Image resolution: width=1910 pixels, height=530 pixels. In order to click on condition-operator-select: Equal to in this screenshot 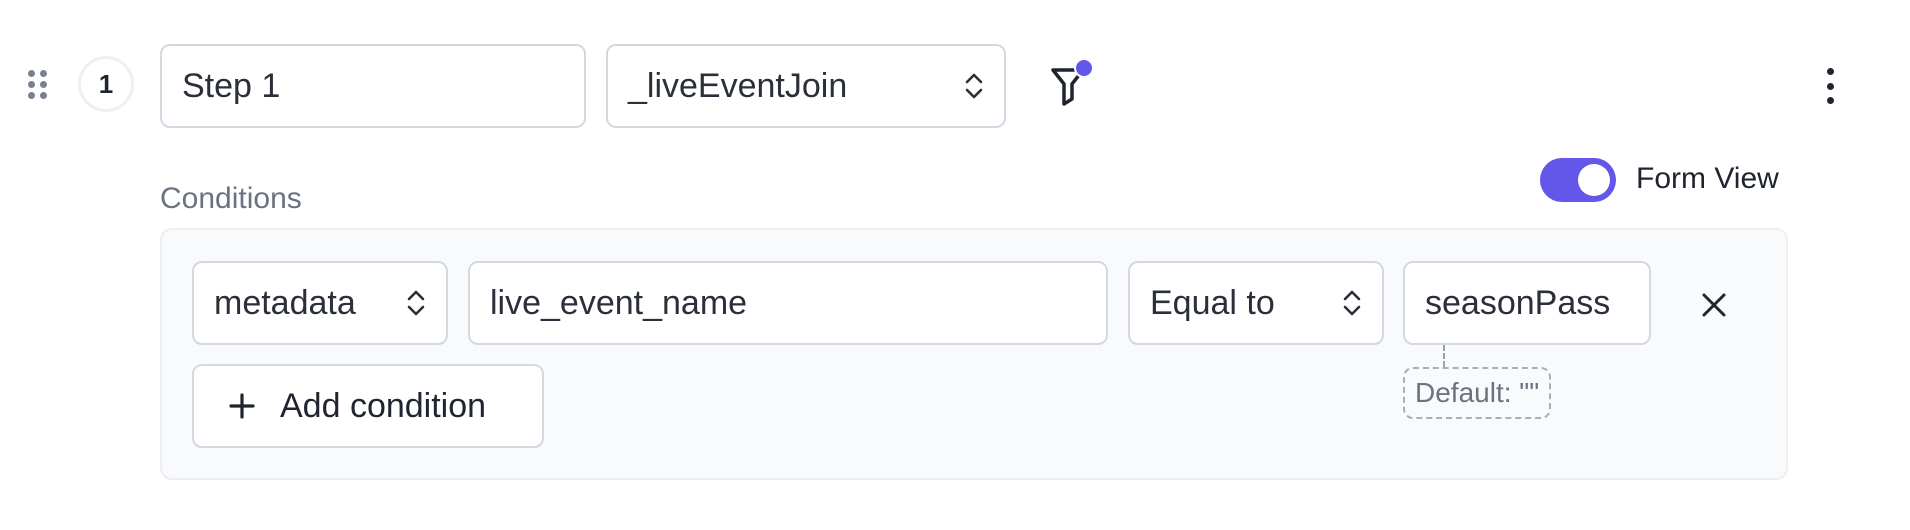, I will do `click(1256, 303)`.